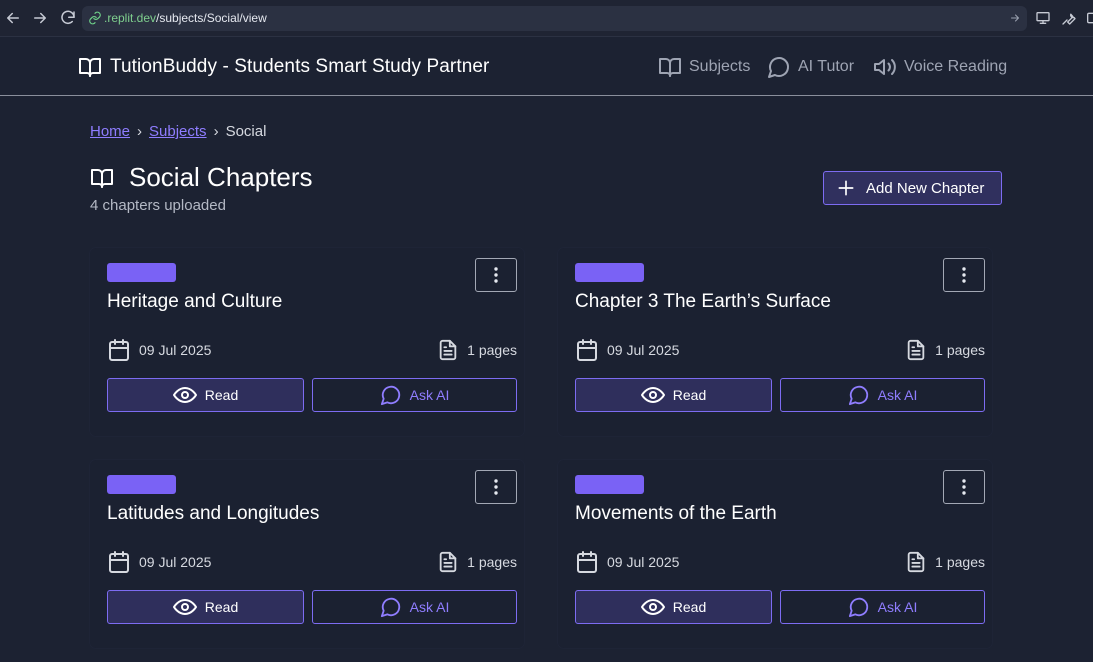 This screenshot has height=662, width=1093. What do you see at coordinates (102, 178) in the screenshot?
I see `open-book-icon` at bounding box center [102, 178].